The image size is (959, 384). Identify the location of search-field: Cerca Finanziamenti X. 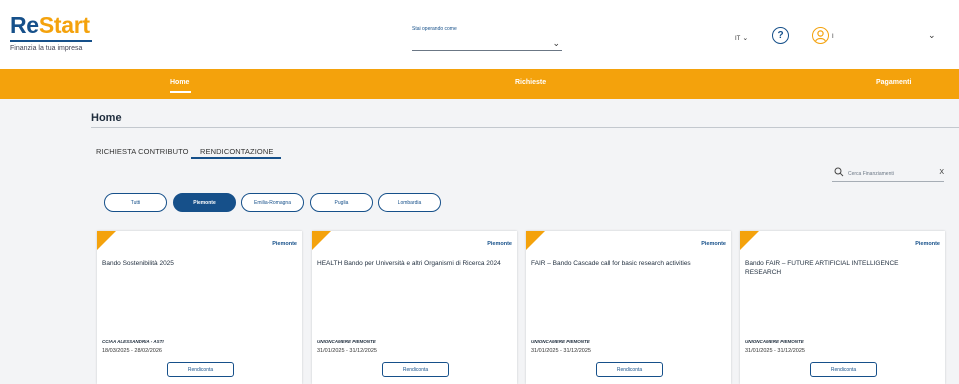
(888, 174).